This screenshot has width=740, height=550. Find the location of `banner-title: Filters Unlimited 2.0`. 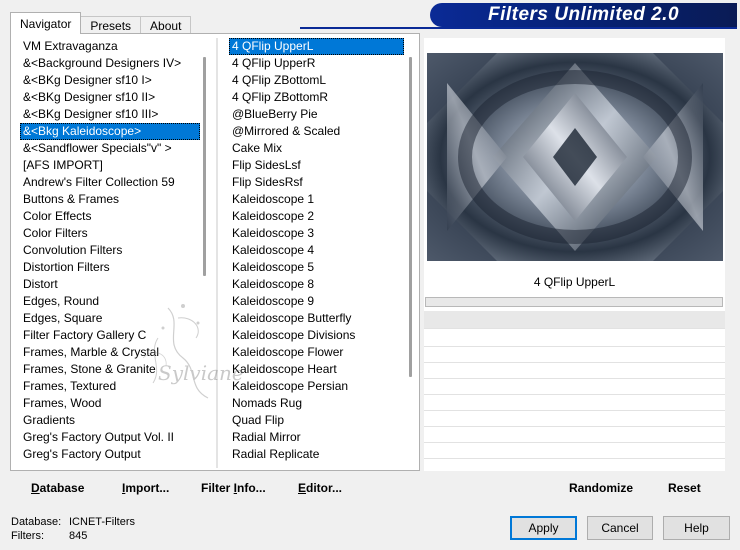

banner-title: Filters Unlimited 2.0 is located at coordinates (583, 14).